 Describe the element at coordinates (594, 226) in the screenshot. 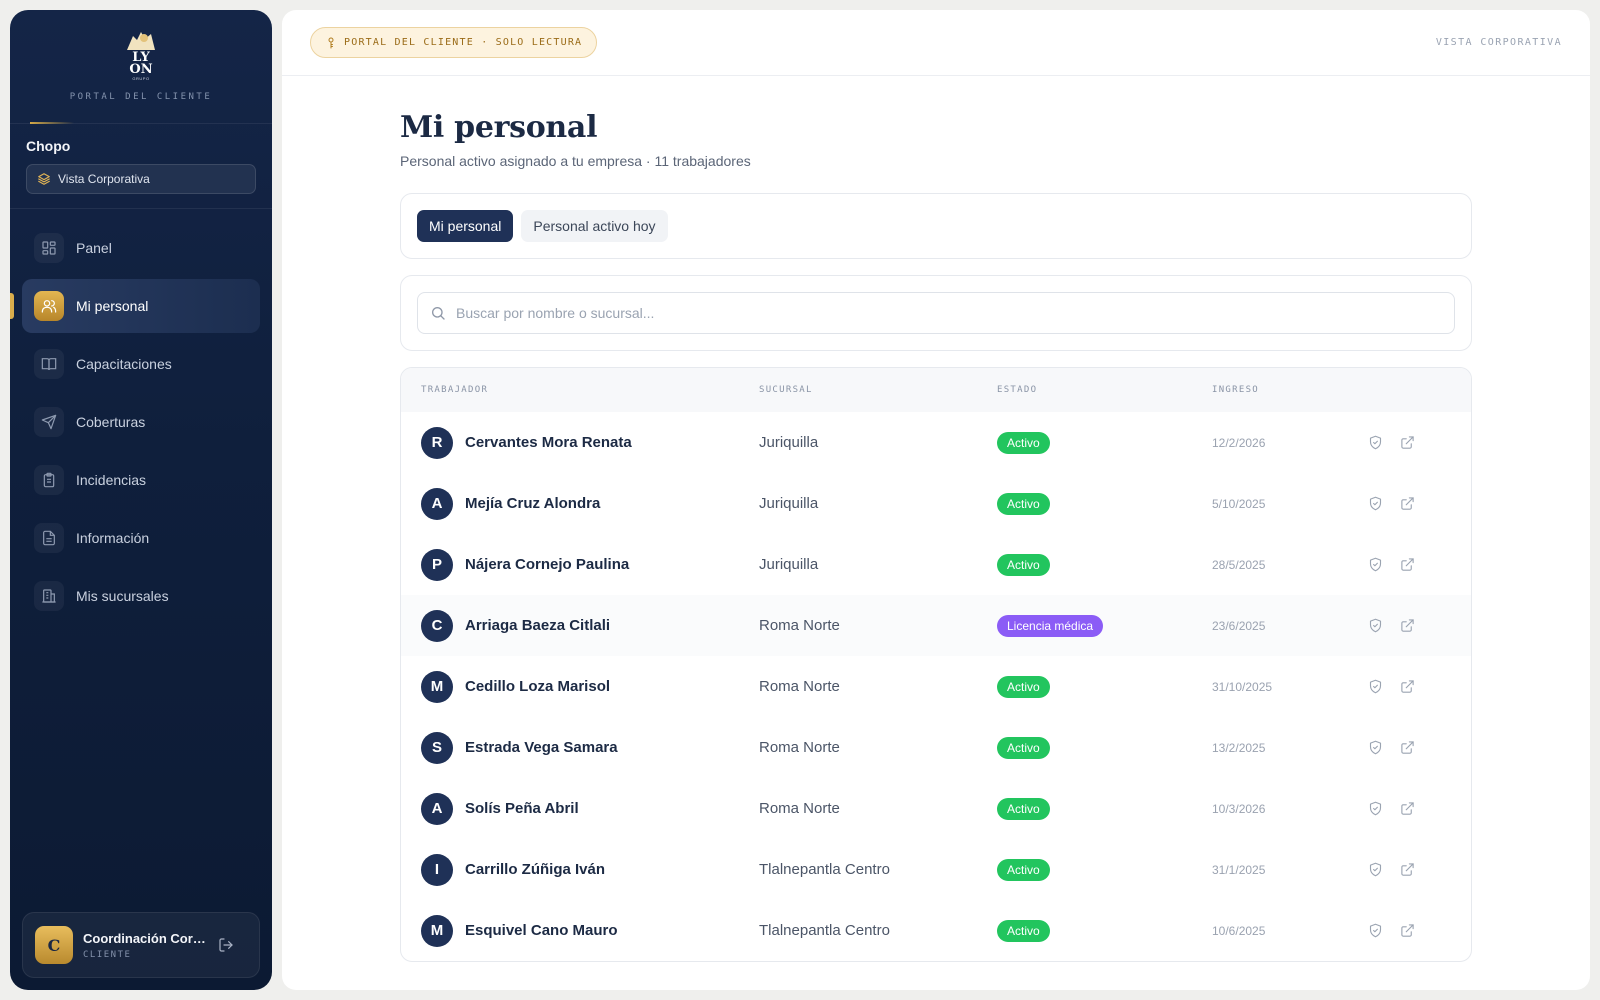

I see `tab-personal-activo-hoy: Personal activo hoy` at that location.